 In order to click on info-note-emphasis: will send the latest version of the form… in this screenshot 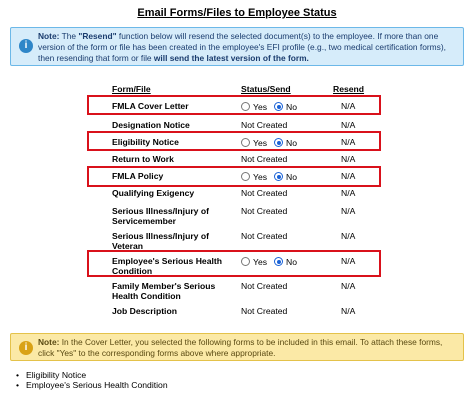, I will do `click(231, 58)`.